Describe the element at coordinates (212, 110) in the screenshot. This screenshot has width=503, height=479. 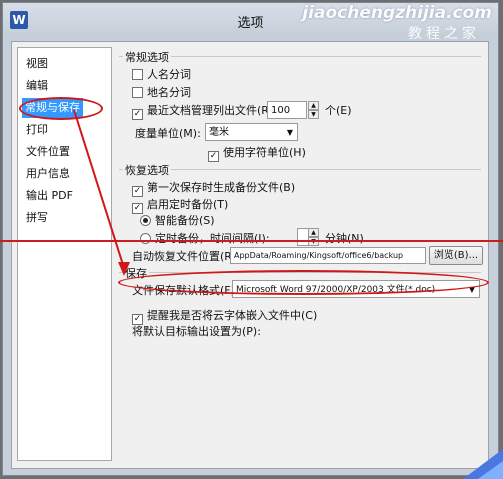
I see `recent-files-label: 最近文档管理列出文件(R):` at that location.